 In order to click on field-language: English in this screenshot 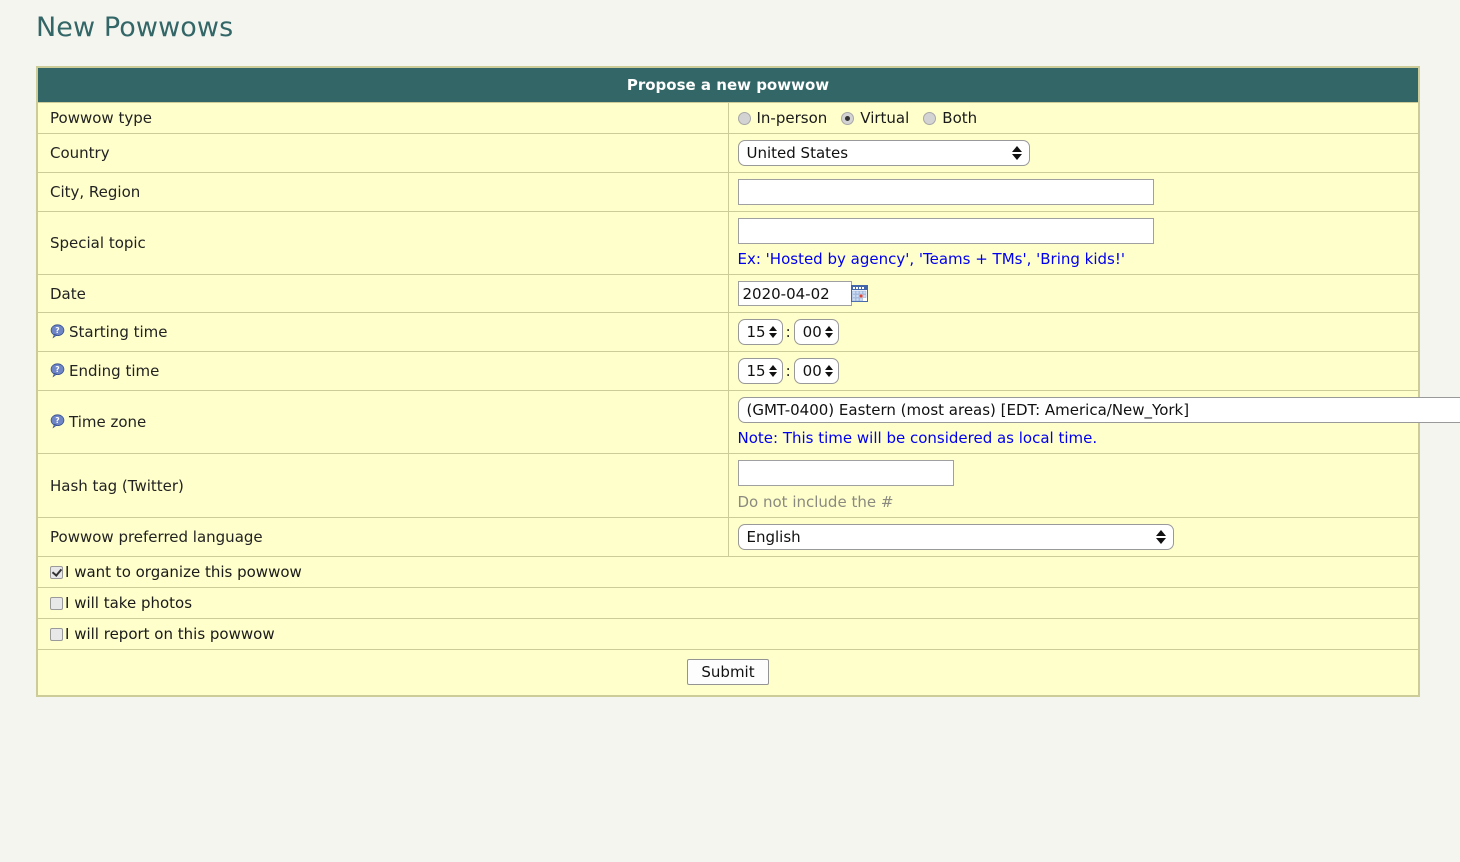, I will do `click(1073, 537)`.